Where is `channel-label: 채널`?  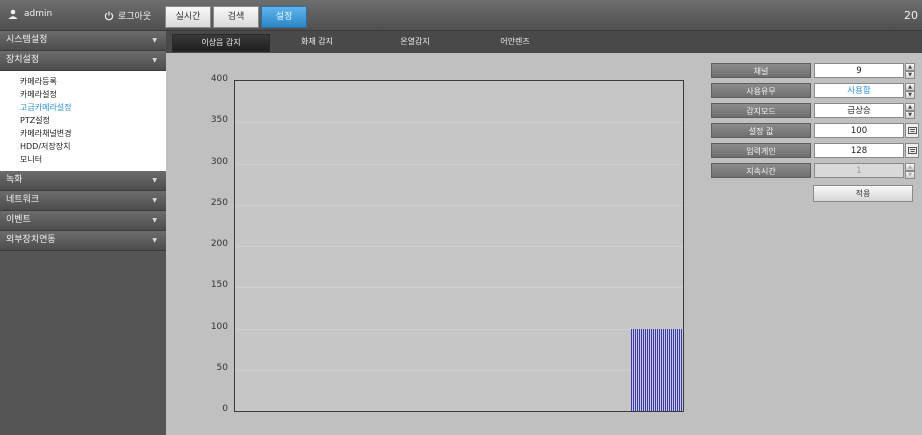 channel-label: 채널 is located at coordinates (761, 70).